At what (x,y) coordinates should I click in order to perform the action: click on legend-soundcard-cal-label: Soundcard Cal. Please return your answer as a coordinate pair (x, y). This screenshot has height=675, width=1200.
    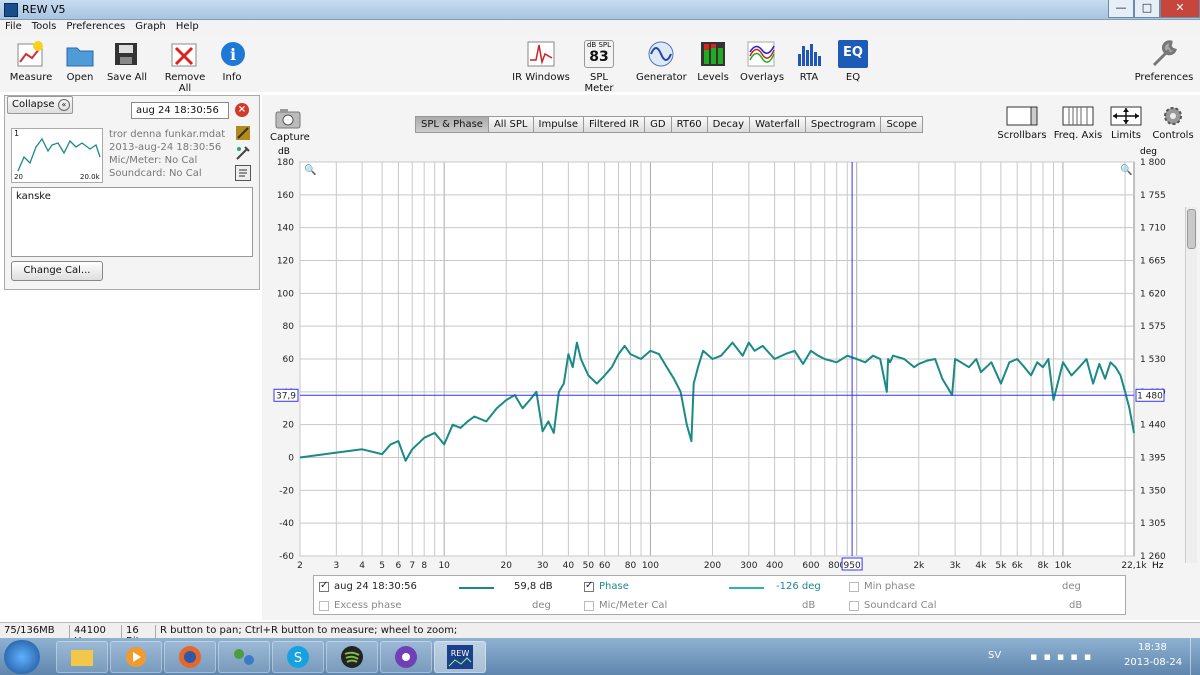
    Looking at the image, I should click on (900, 605).